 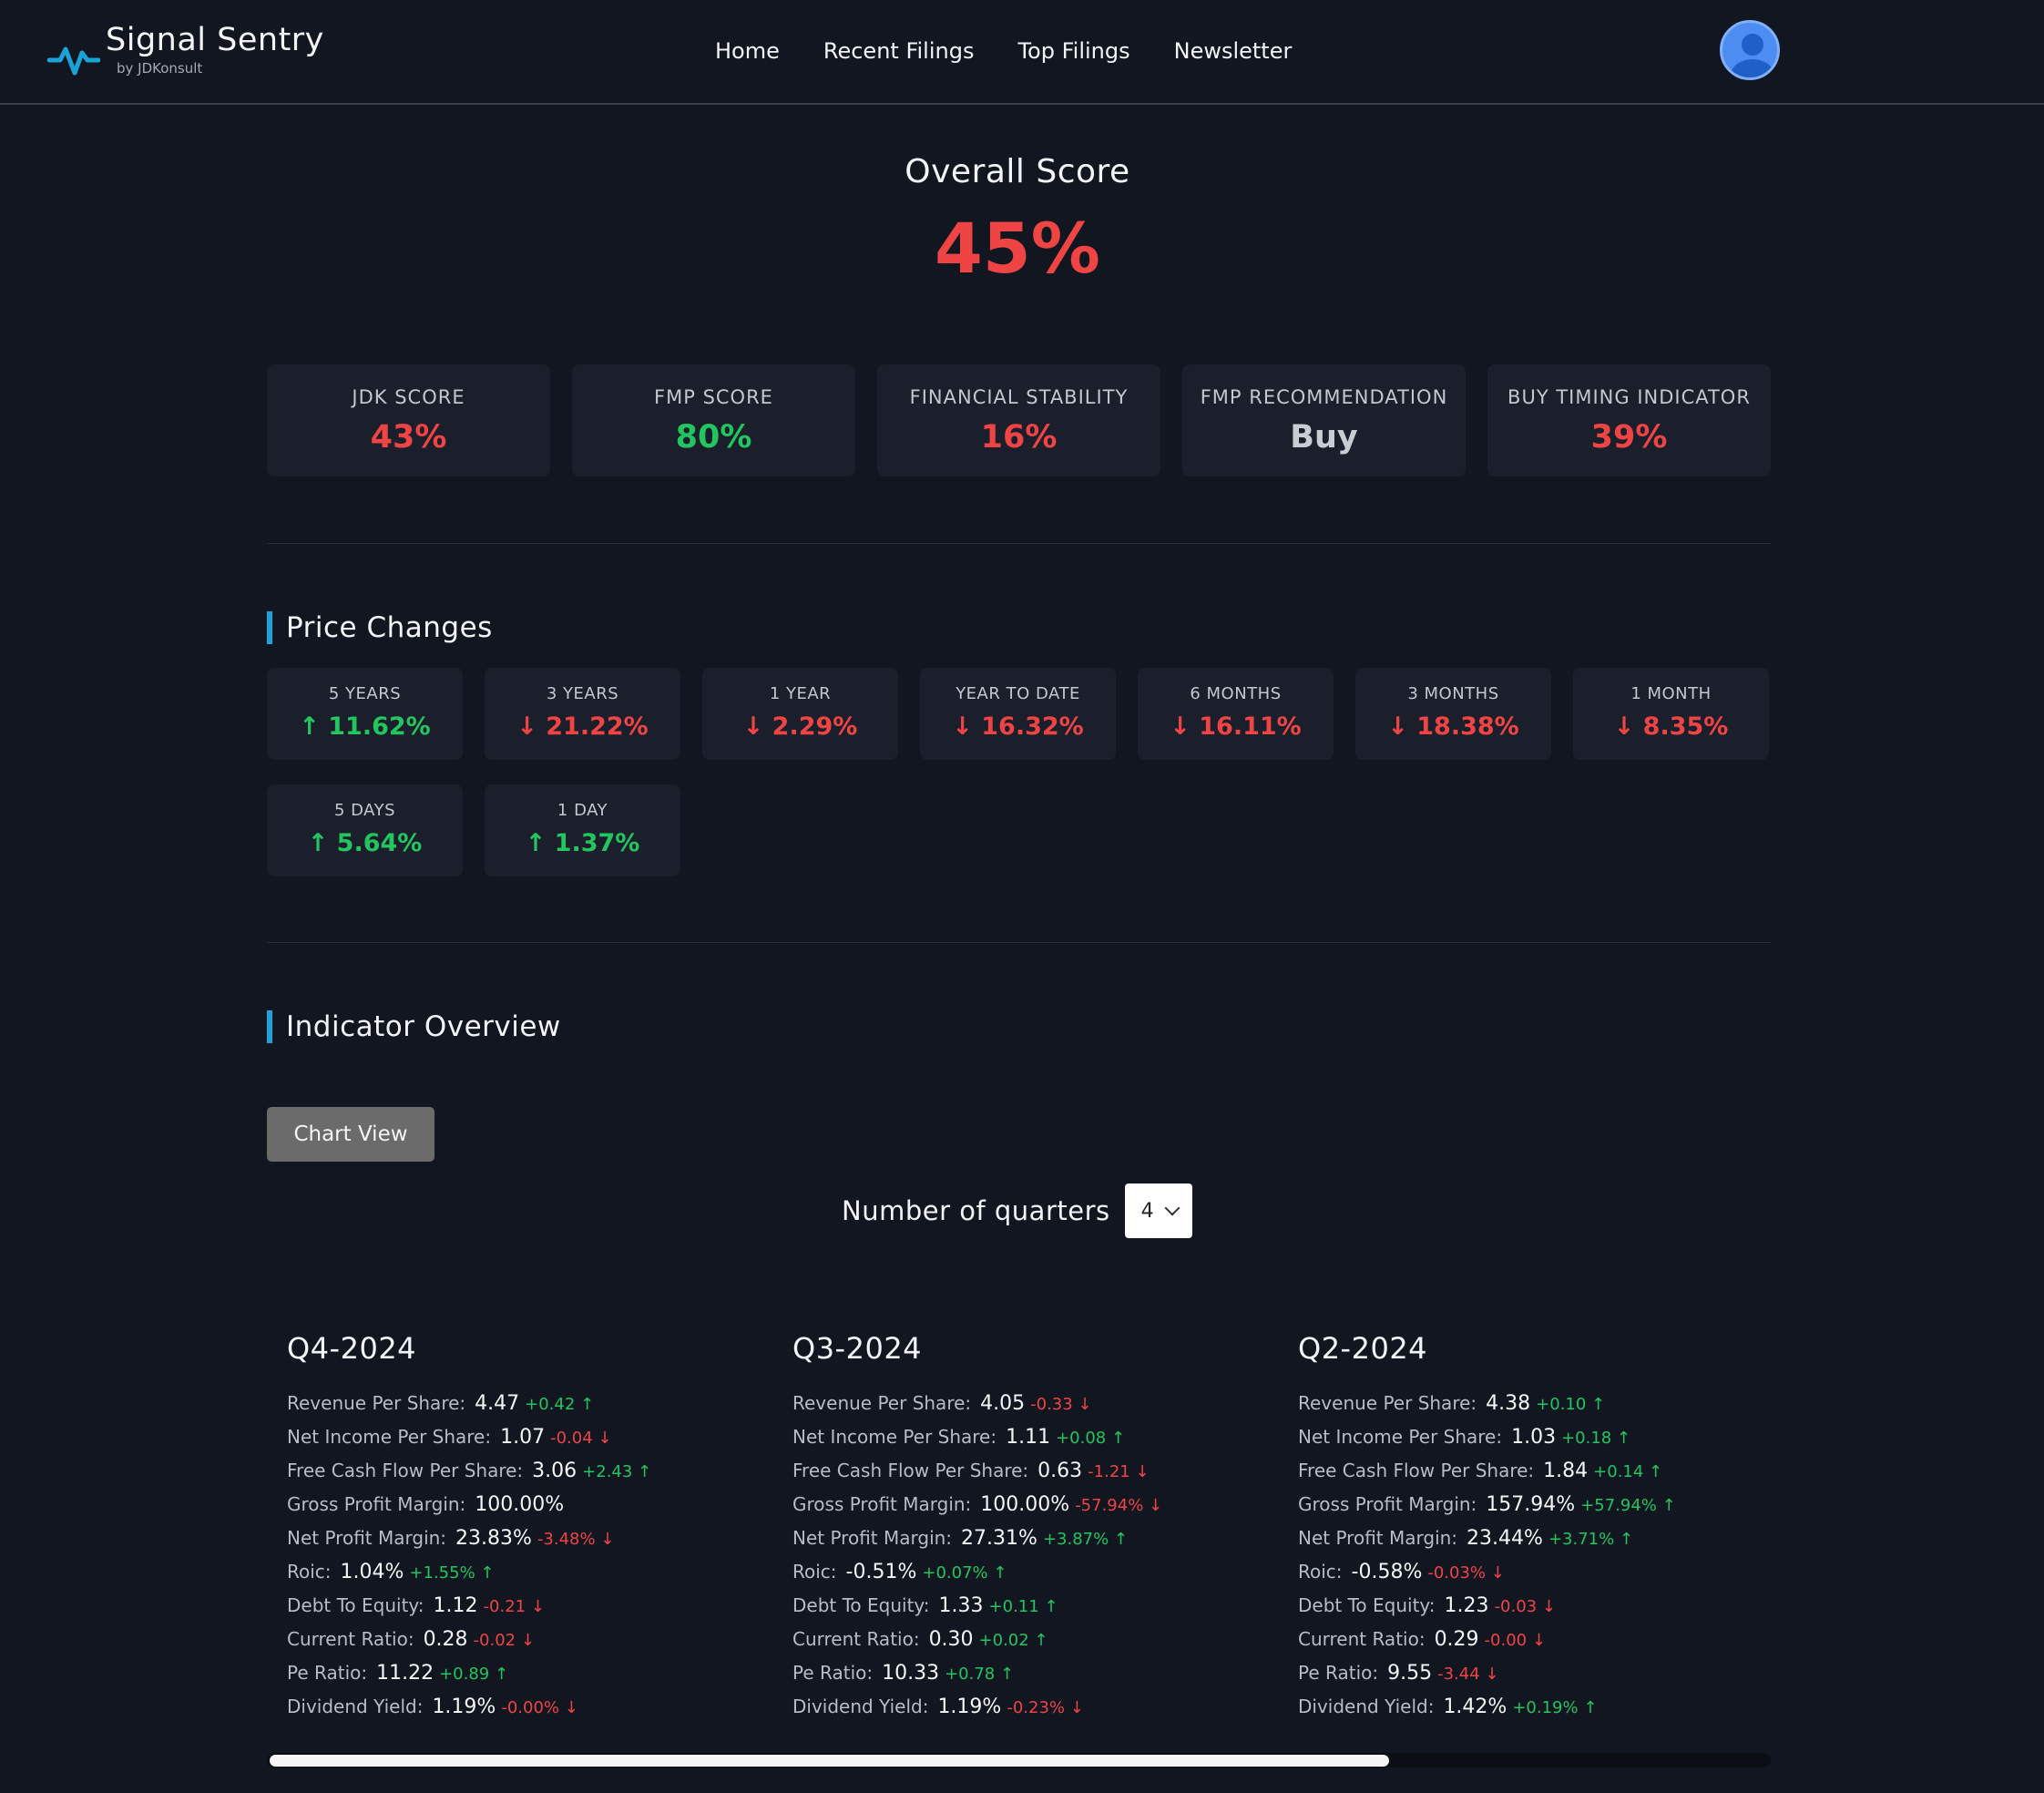 I want to click on price-label: 1 YEAR, so click(x=801, y=694).